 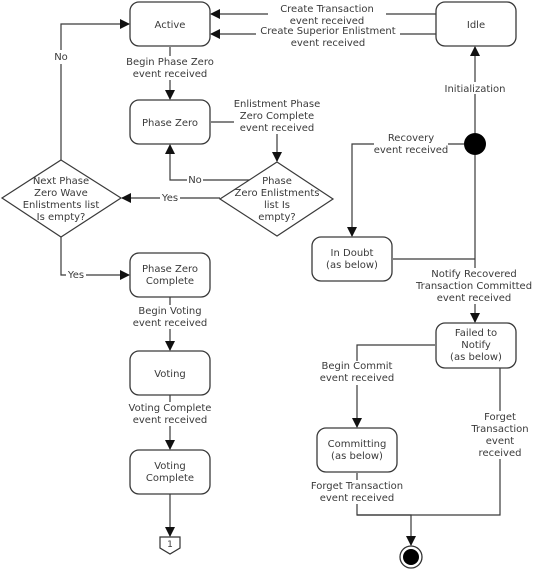 I want to click on label-begin-voting-1: Begin Voting, so click(x=169, y=311).